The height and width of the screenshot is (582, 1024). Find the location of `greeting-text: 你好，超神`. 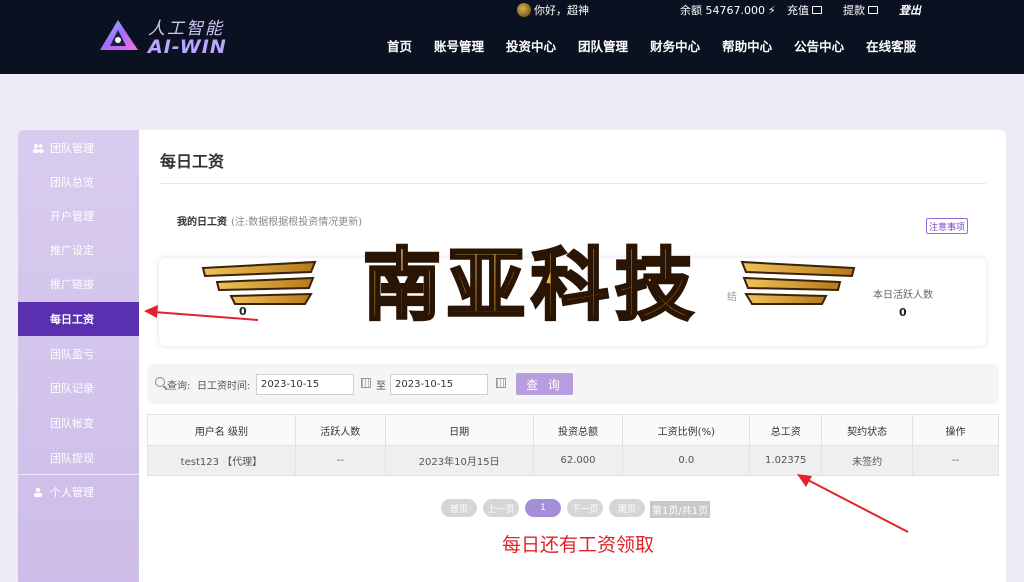

greeting-text: 你好，超神 is located at coordinates (561, 10).